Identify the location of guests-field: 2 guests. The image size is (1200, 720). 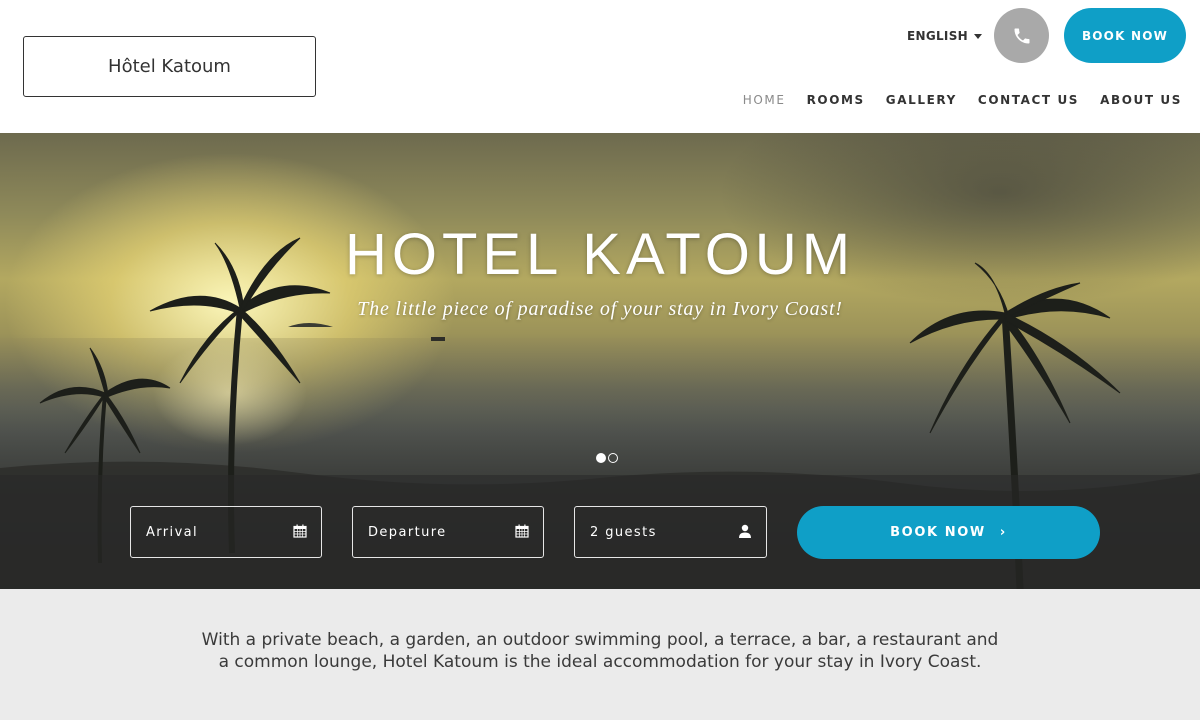
(670, 532).